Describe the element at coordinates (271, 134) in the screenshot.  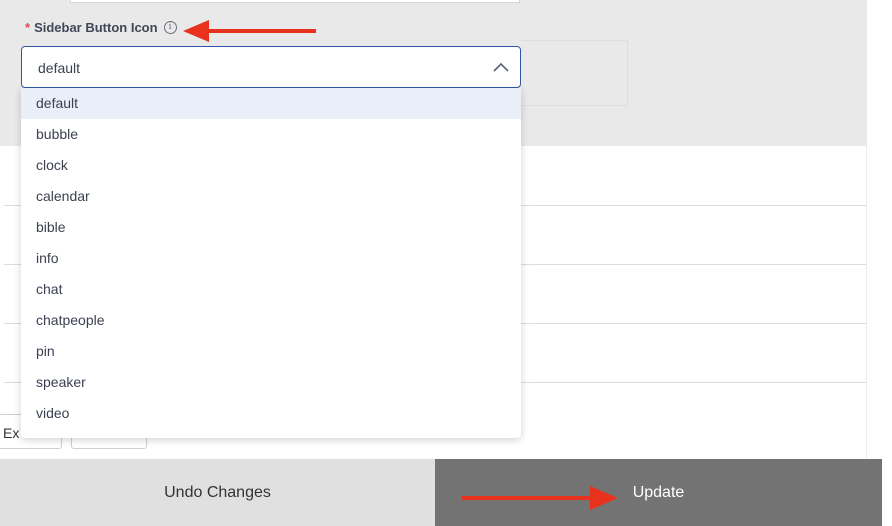
I see `dropdown-option-bubble: bubble` at that location.